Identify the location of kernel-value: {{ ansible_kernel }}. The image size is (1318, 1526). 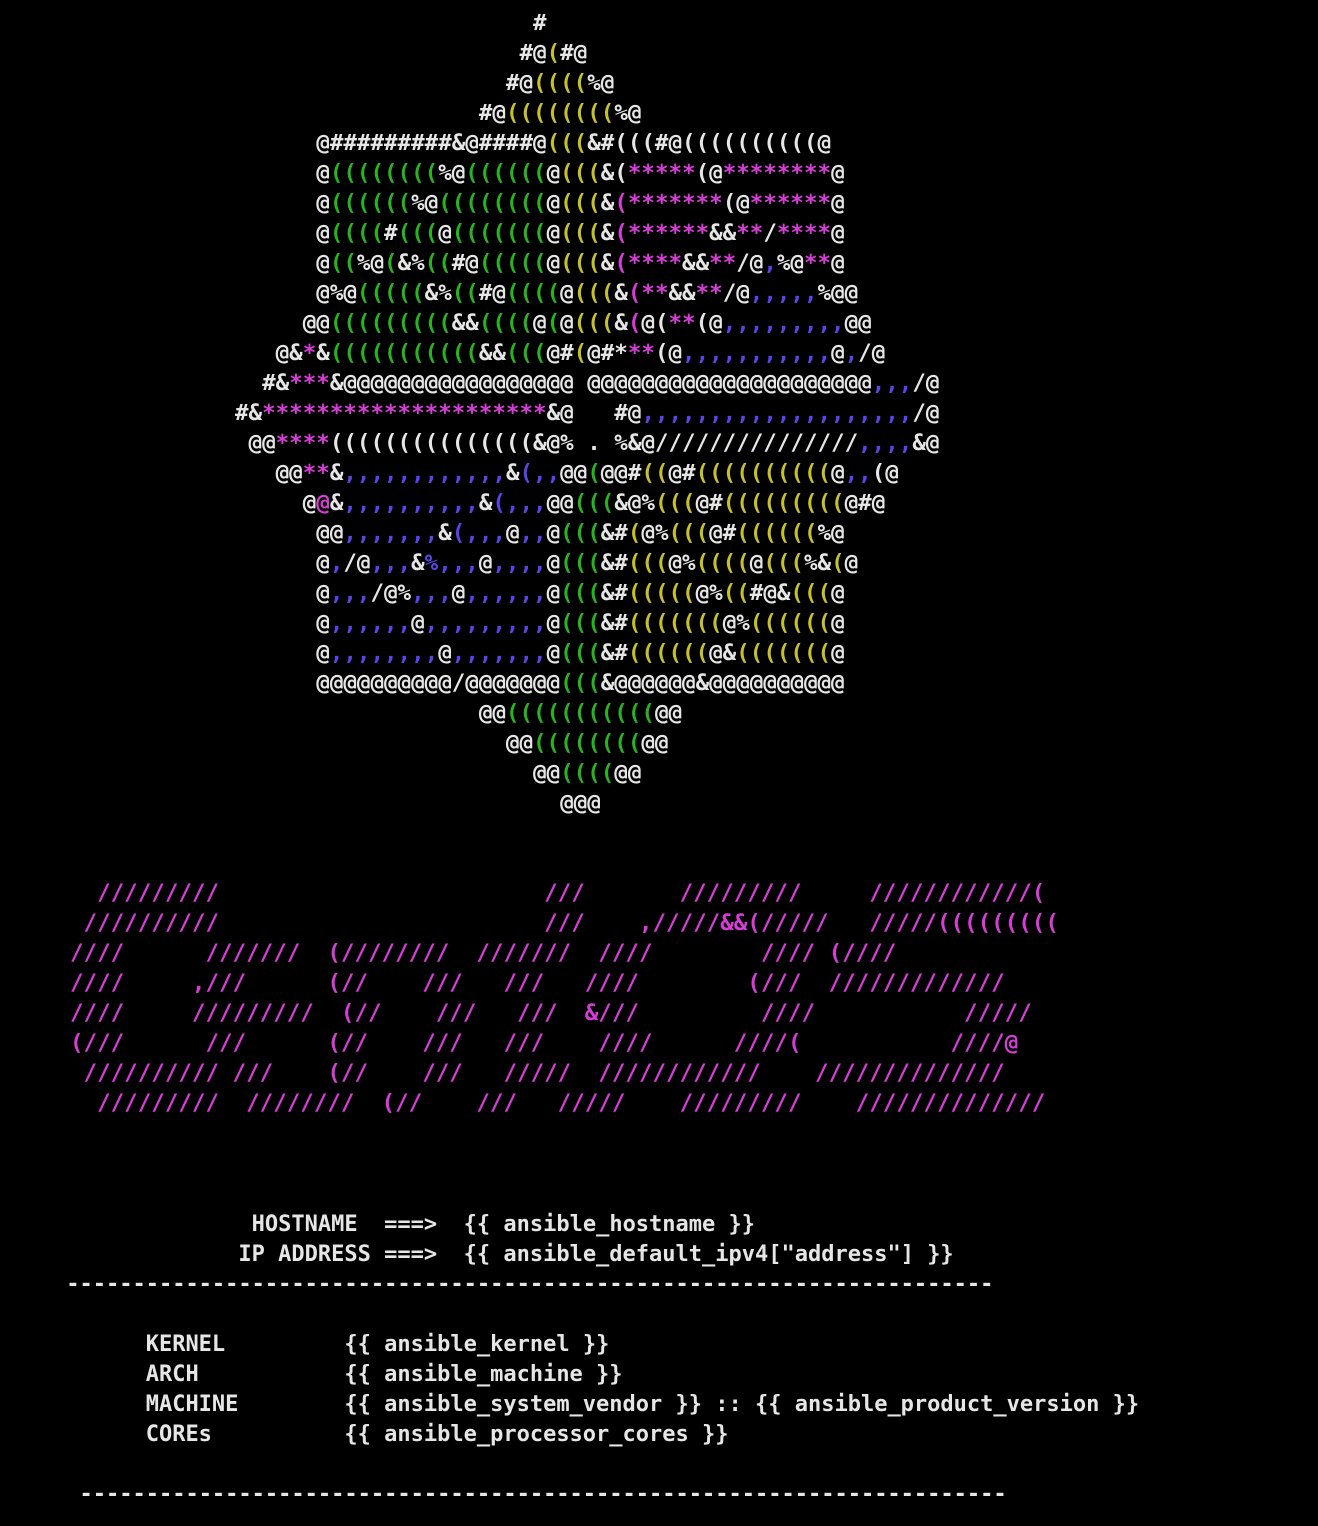
(477, 1344).